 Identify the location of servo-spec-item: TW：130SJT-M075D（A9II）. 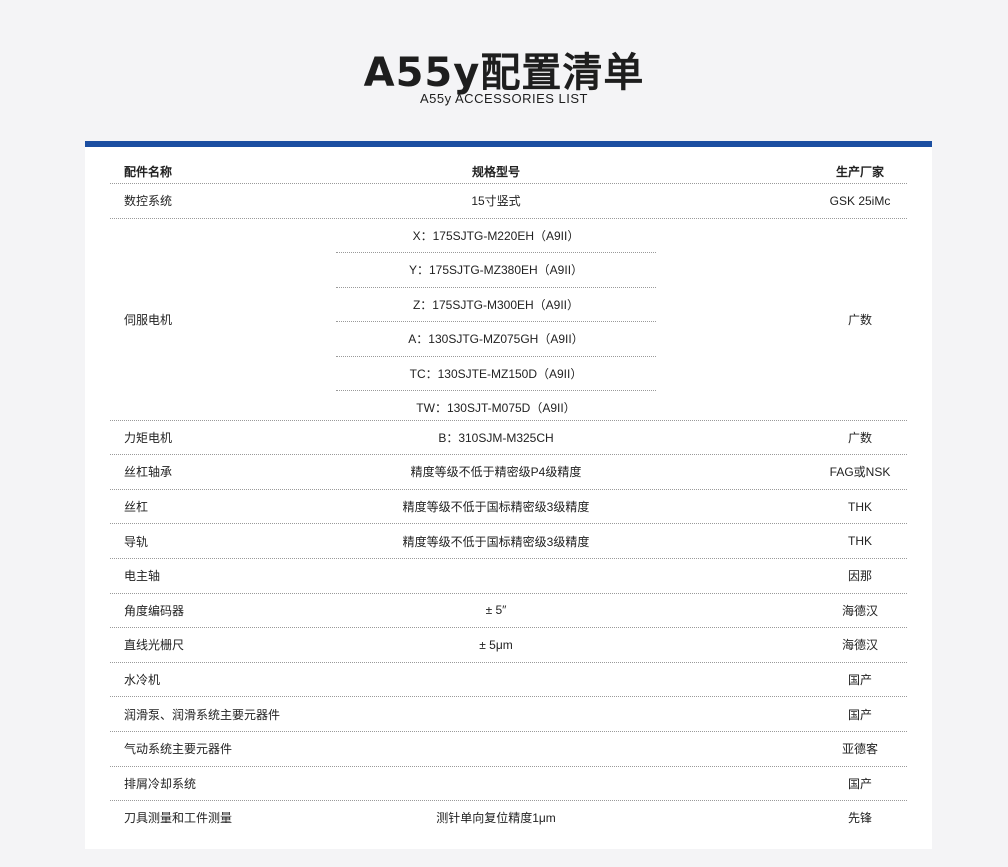
(496, 408).